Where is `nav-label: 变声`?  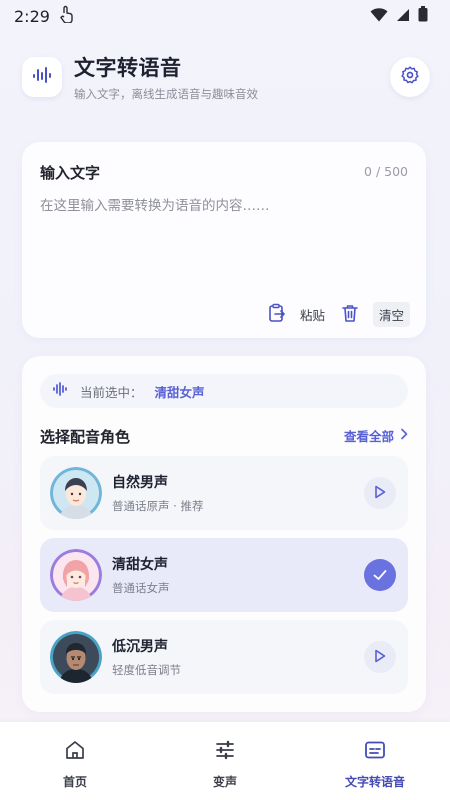
nav-label: 变声 is located at coordinates (224, 782).